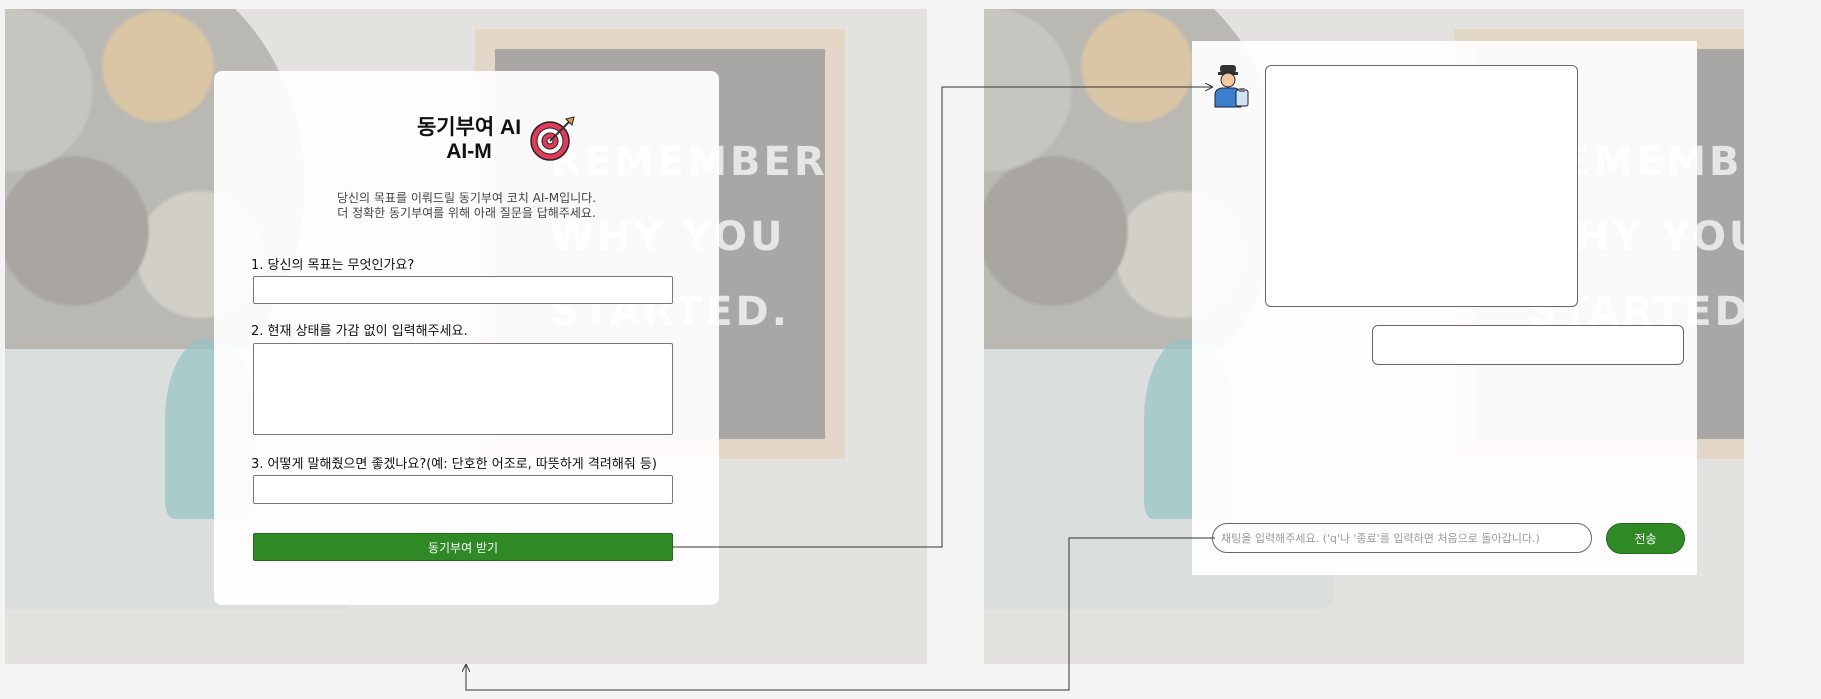  What do you see at coordinates (463, 489) in the screenshot?
I see `tone-input` at bounding box center [463, 489].